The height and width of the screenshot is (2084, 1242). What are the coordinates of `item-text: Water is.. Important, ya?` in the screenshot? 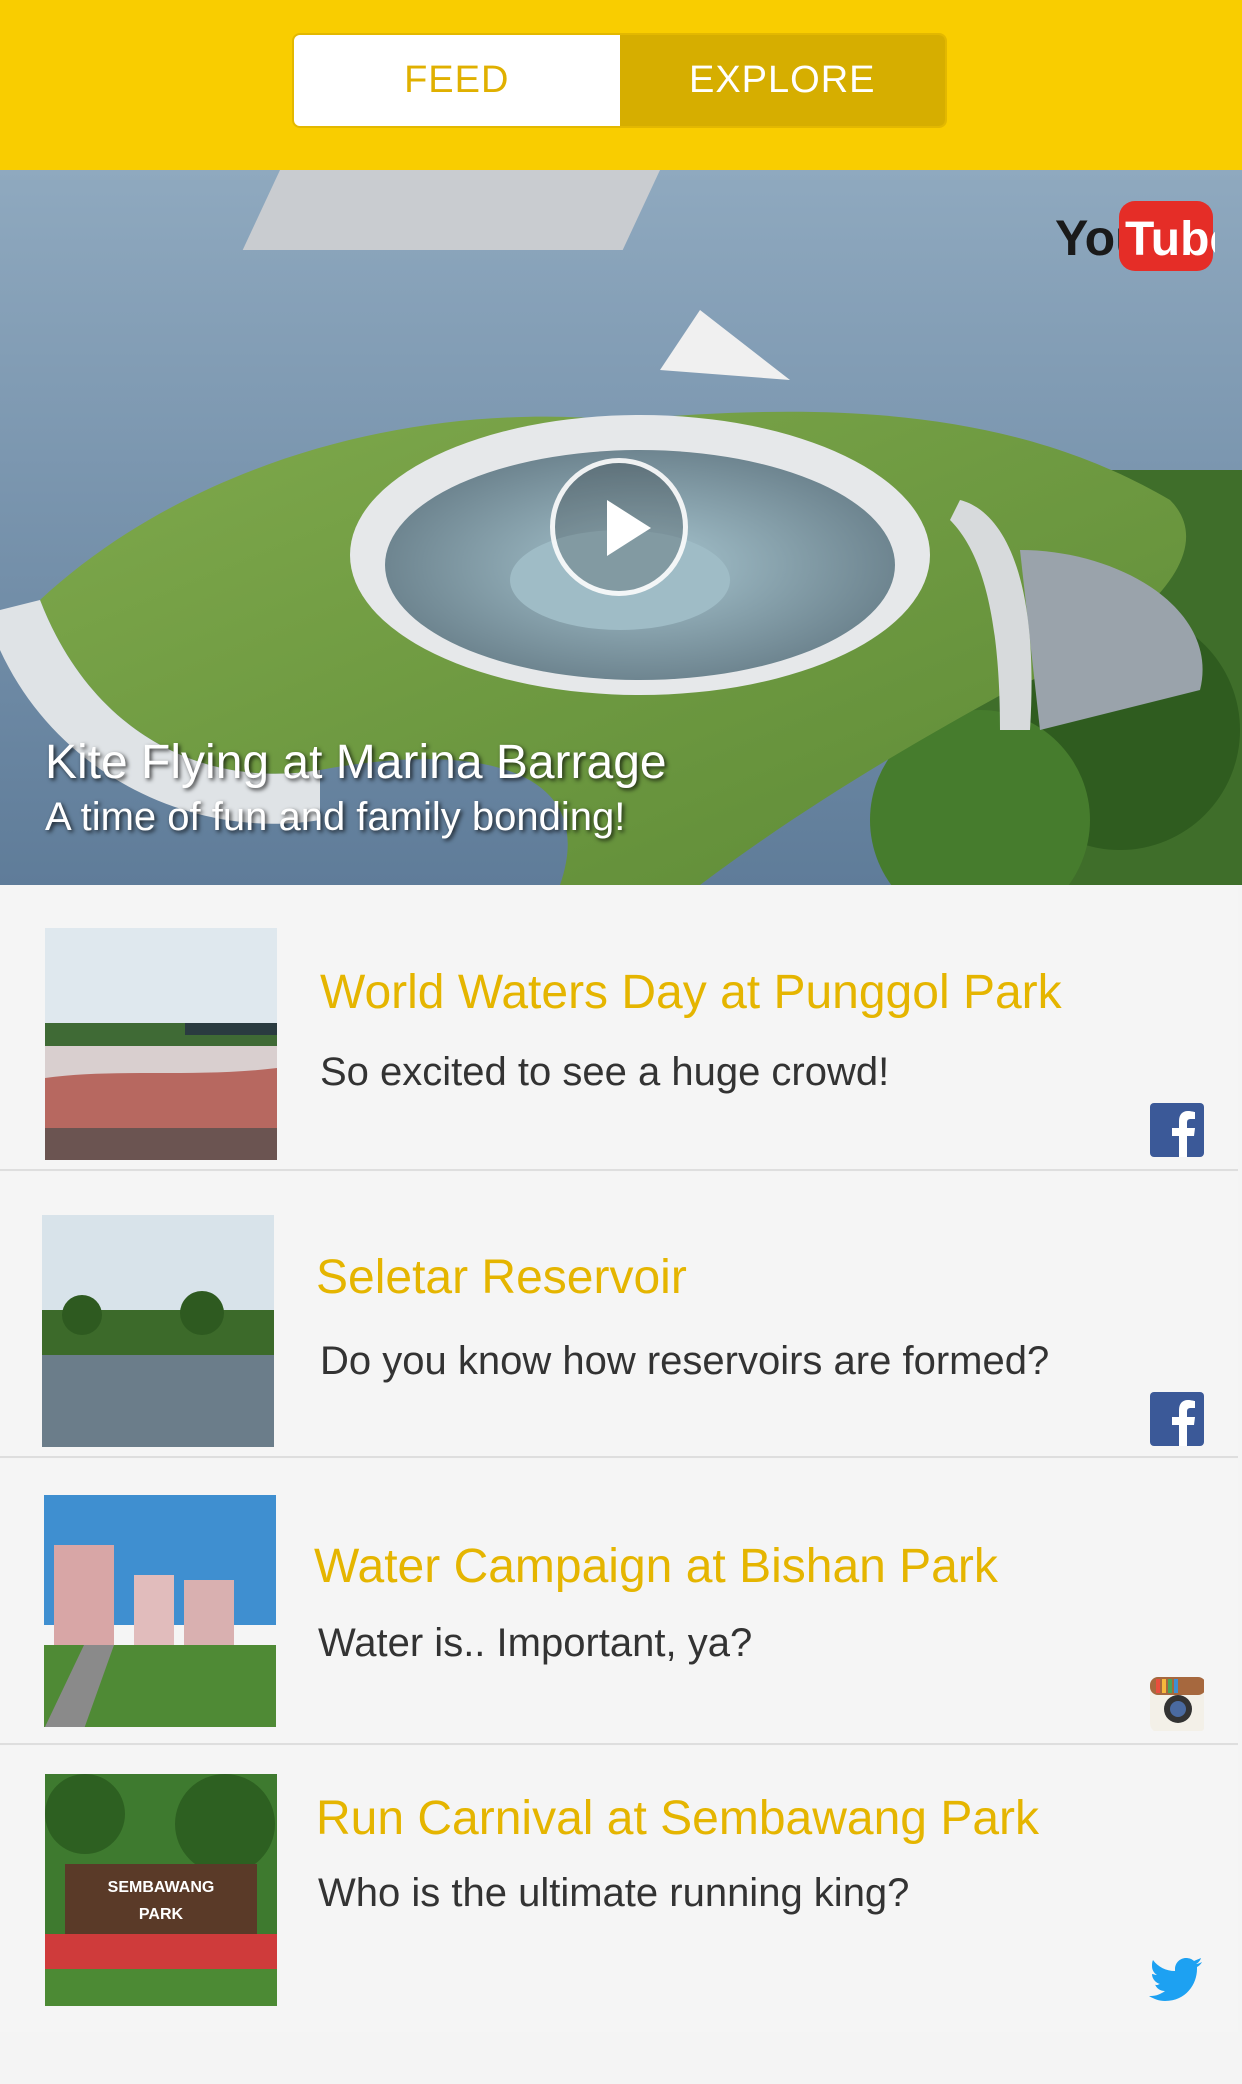 It's located at (535, 1643).